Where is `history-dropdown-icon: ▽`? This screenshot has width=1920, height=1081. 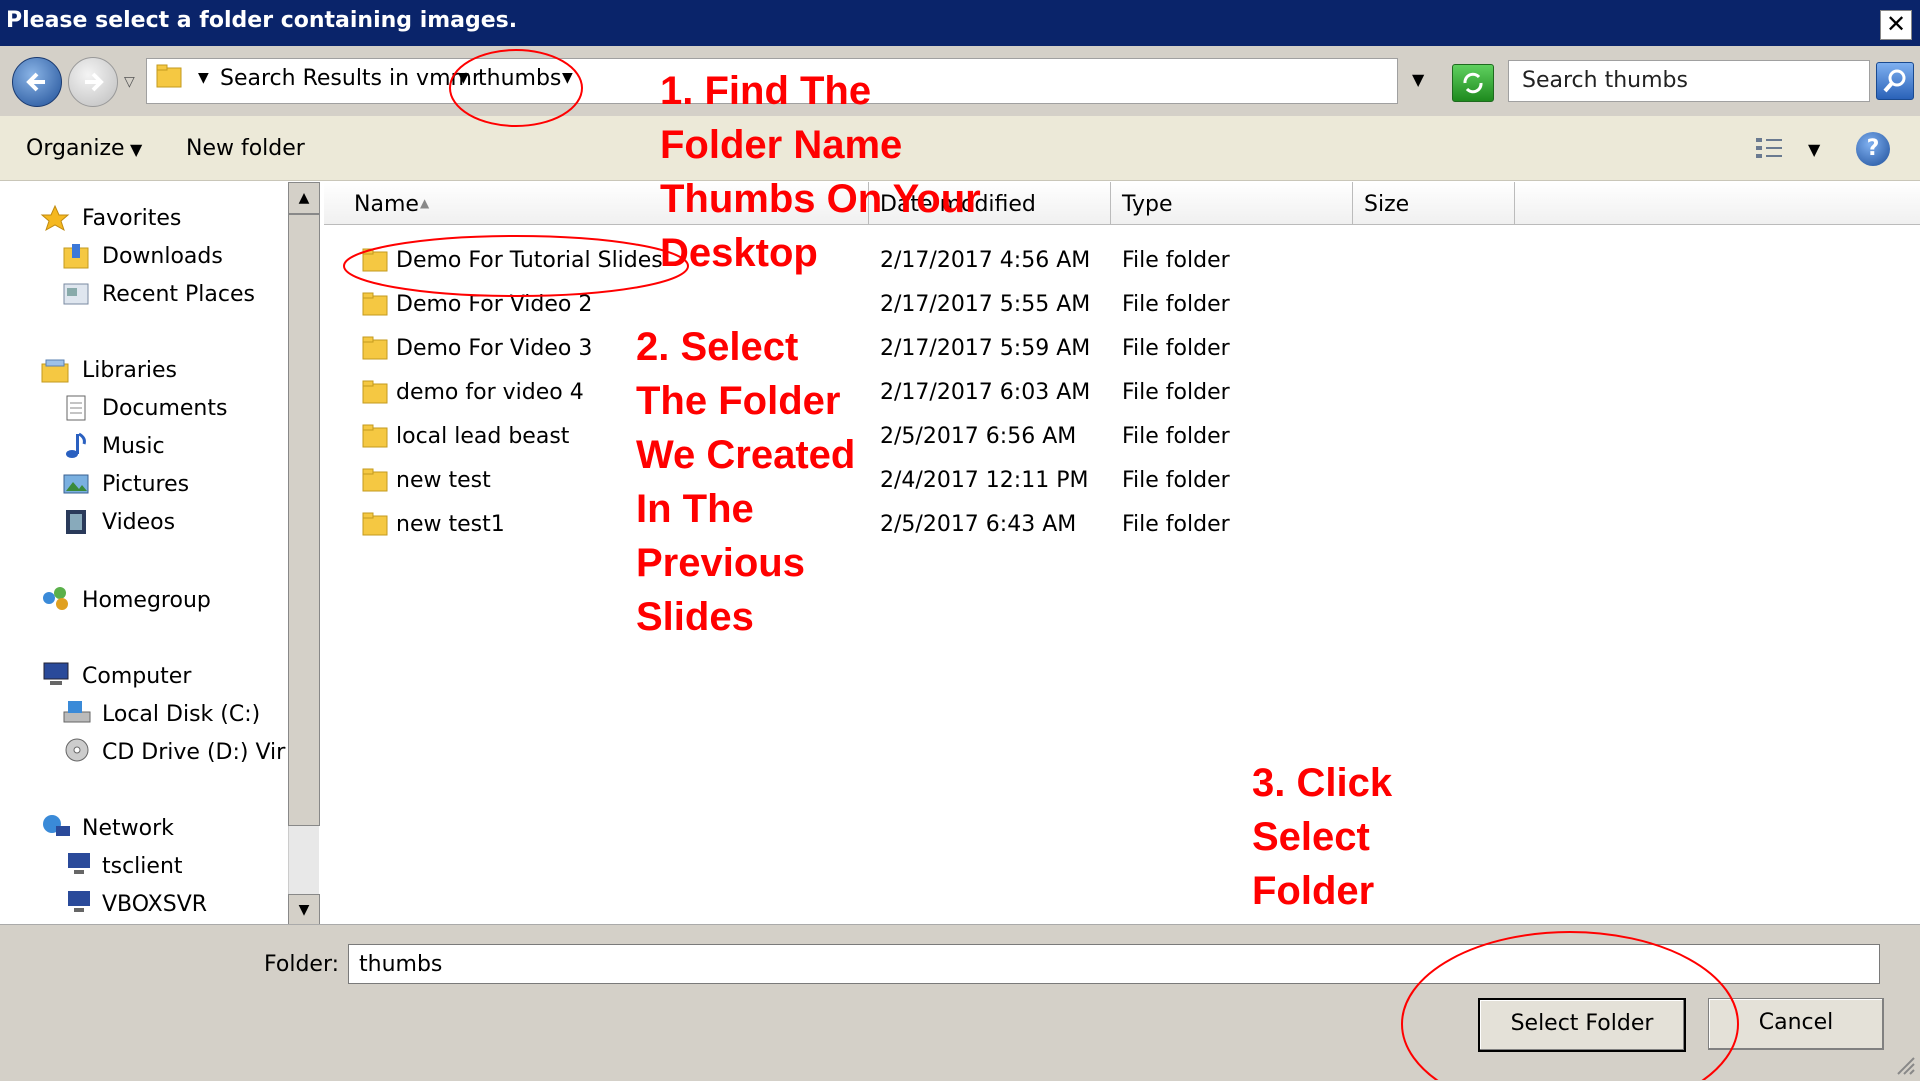 history-dropdown-icon: ▽ is located at coordinates (129, 82).